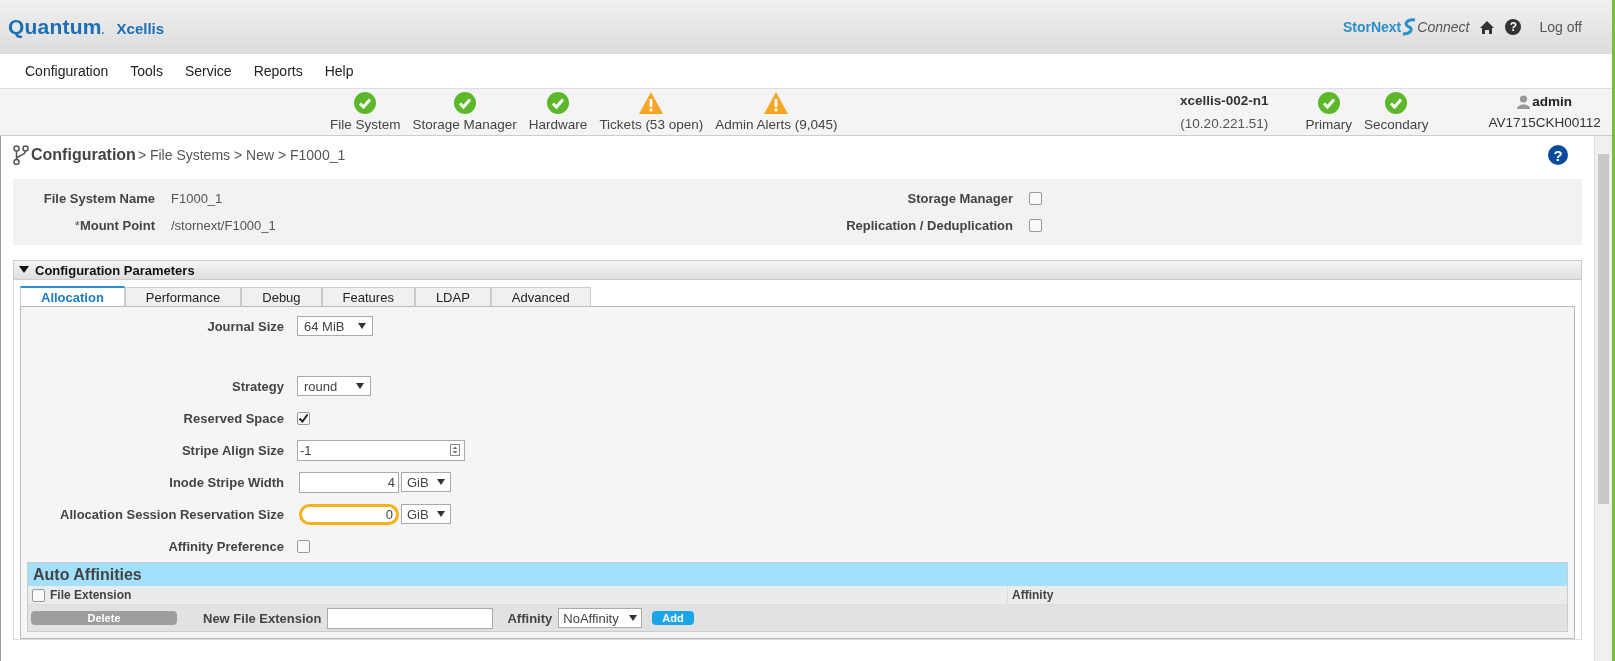  What do you see at coordinates (335, 326) in the screenshot?
I see `dropdown: 64 MiB` at bounding box center [335, 326].